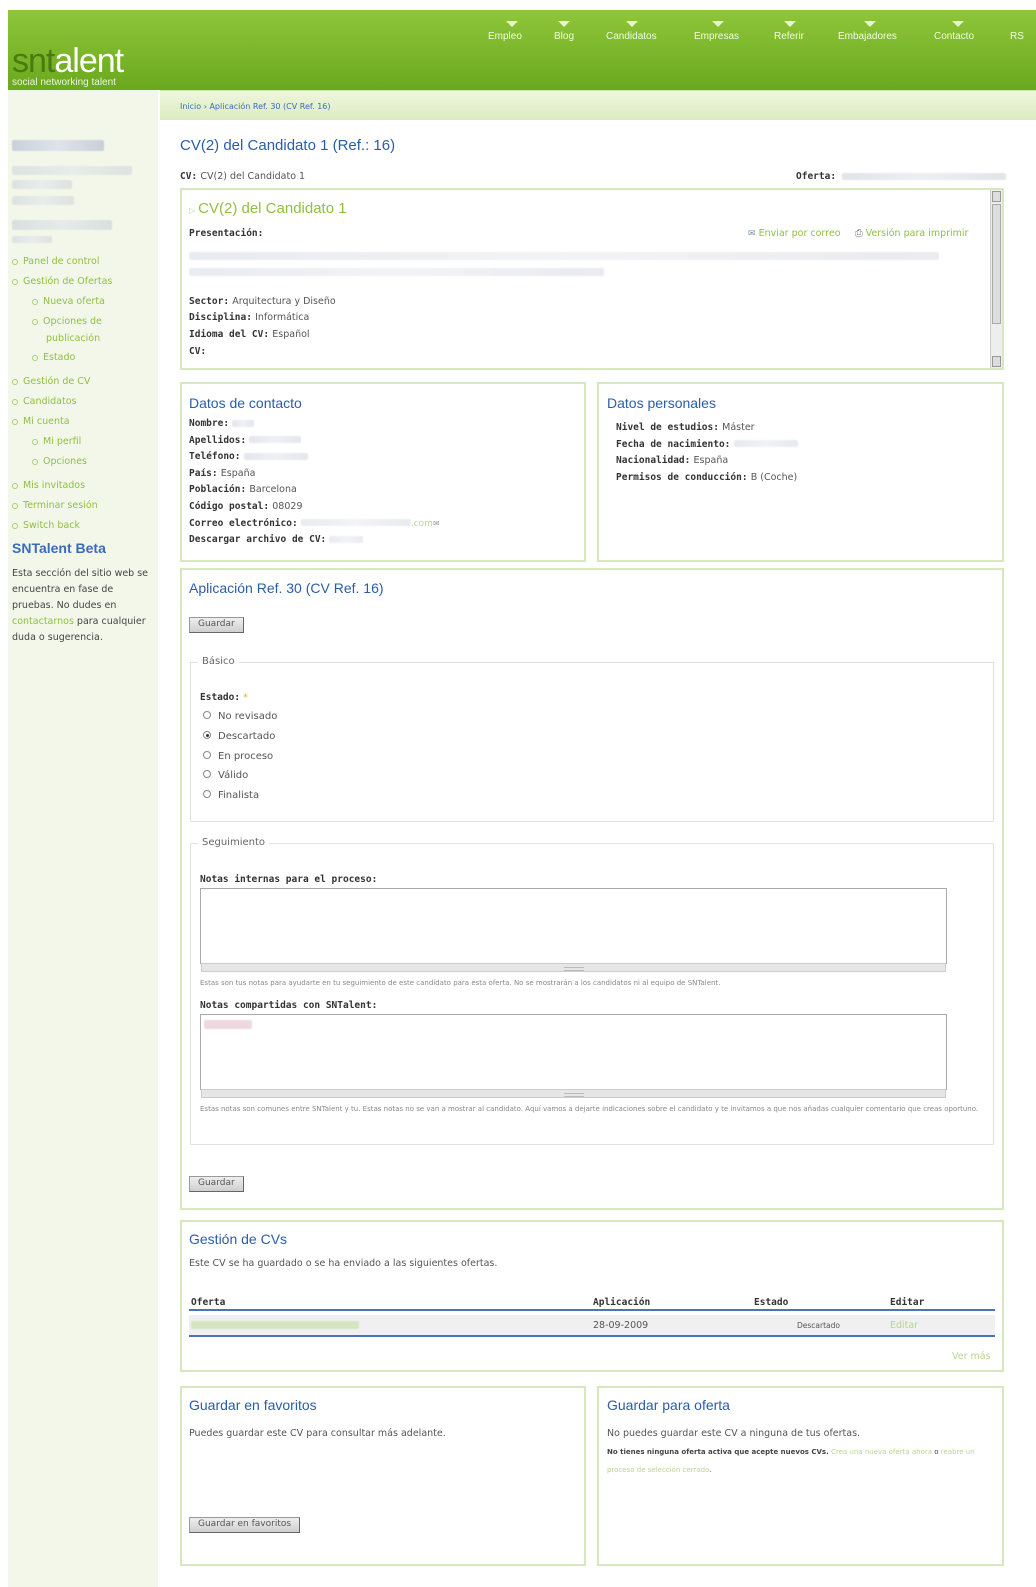  What do you see at coordinates (396, 272) in the screenshot?
I see `blurred-presentation` at bounding box center [396, 272].